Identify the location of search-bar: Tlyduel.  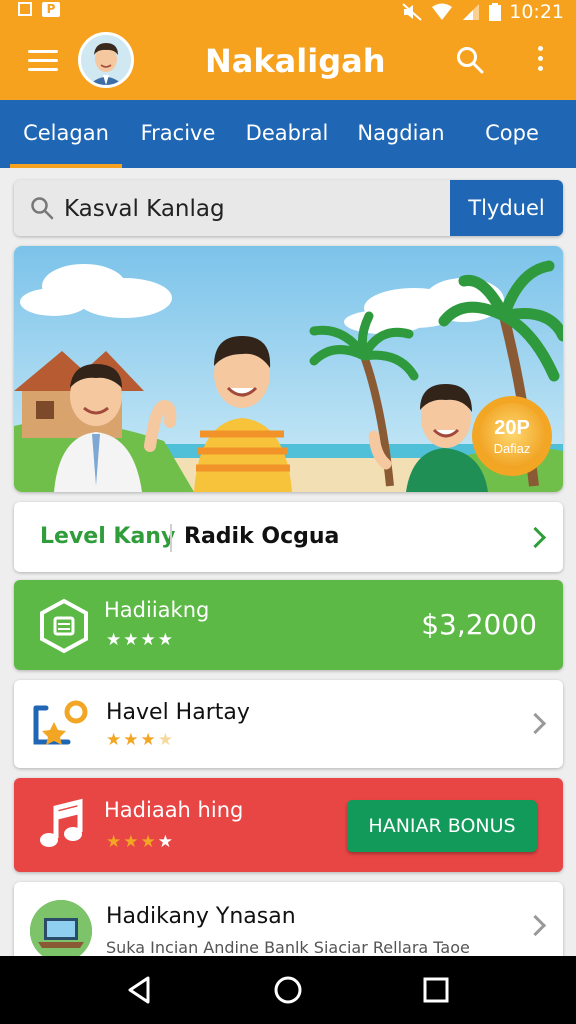
(288, 208).